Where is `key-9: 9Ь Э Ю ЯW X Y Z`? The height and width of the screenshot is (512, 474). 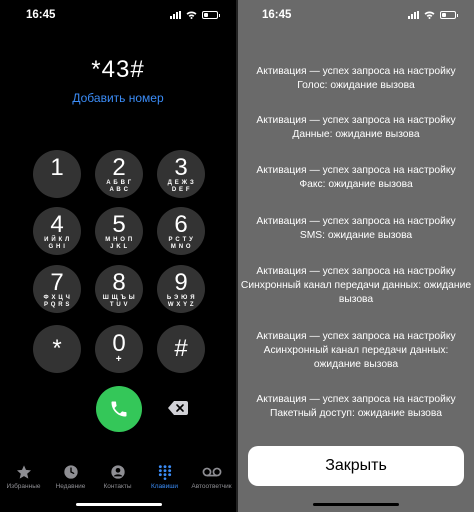 key-9: 9Ь Э Ю ЯW X Y Z is located at coordinates (181, 289).